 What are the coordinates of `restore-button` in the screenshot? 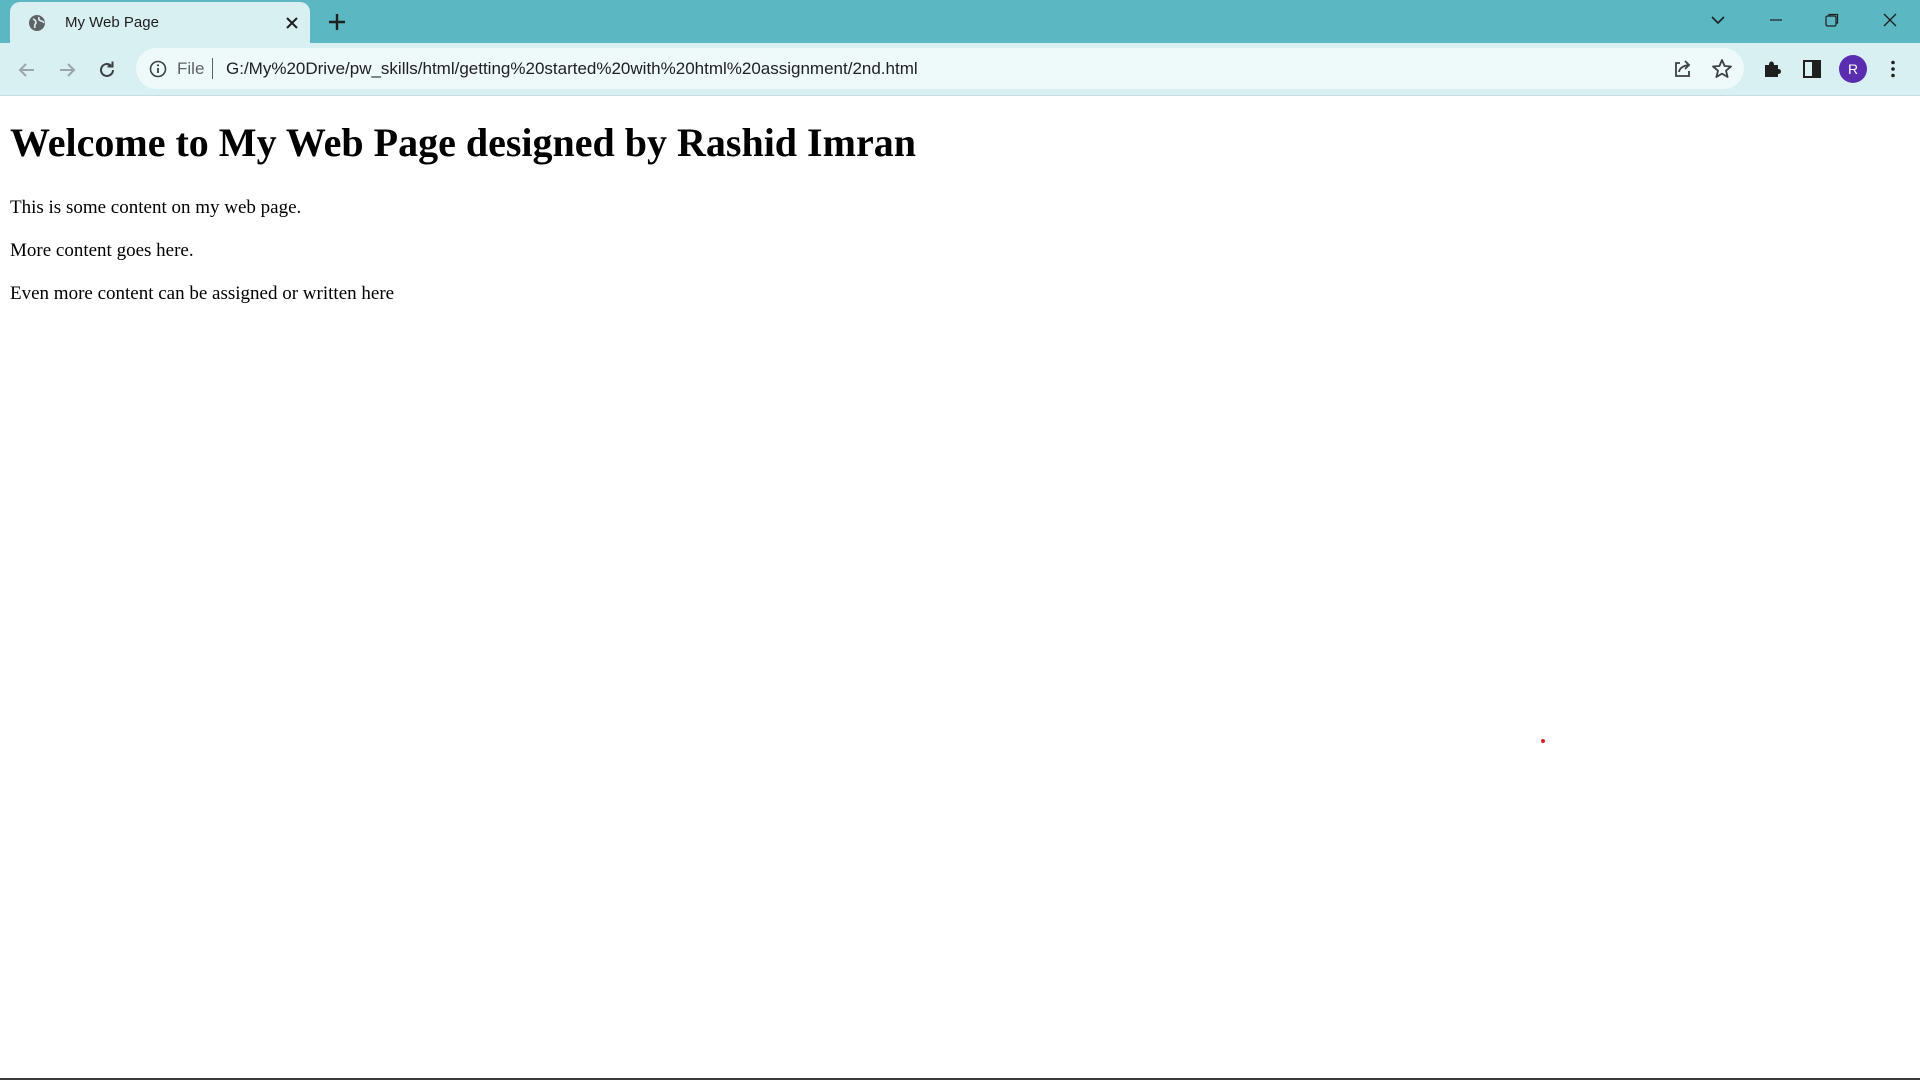 It's located at (1832, 20).